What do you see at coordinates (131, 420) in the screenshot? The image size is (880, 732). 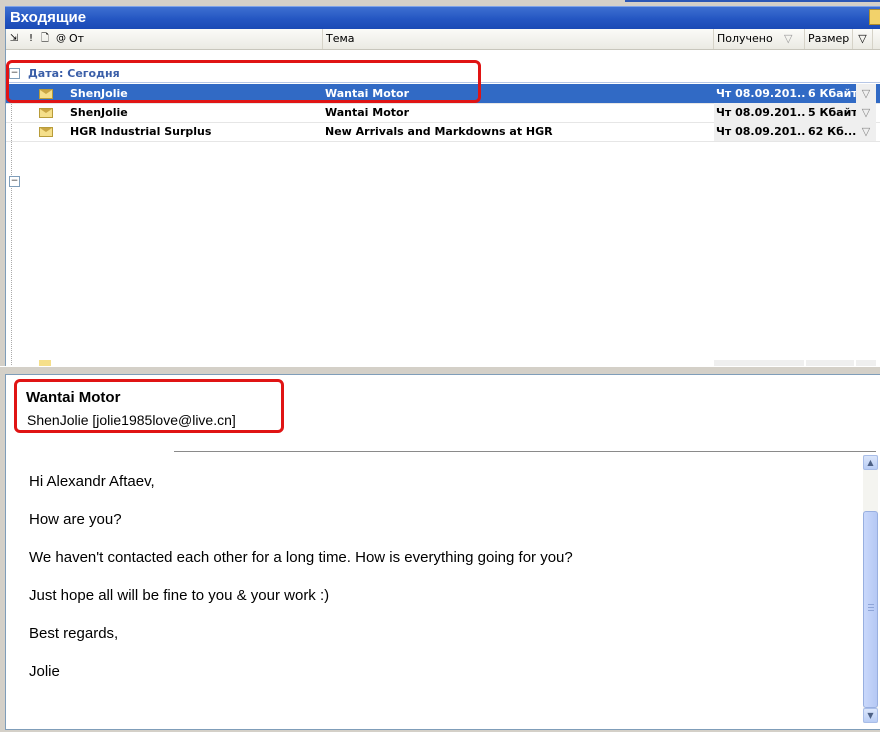 I see `preview-sender: ShenJolie [jolie1985love@live.cn]` at bounding box center [131, 420].